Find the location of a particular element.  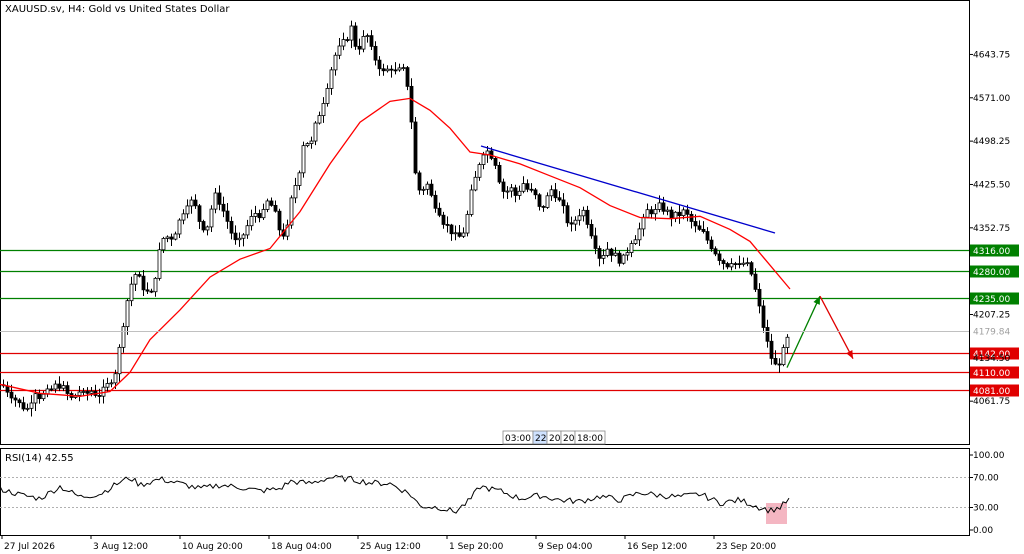

rsi-tick-label: 30.00 is located at coordinates (986, 509).